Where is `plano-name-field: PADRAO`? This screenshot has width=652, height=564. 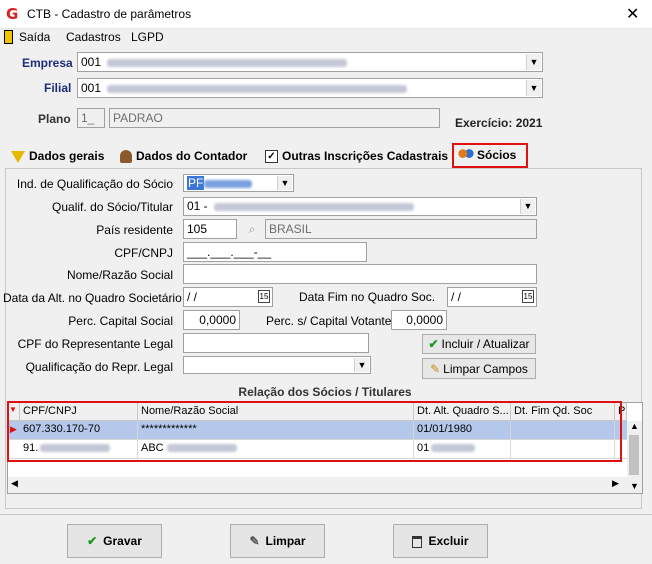 plano-name-field: PADRAO is located at coordinates (274, 118).